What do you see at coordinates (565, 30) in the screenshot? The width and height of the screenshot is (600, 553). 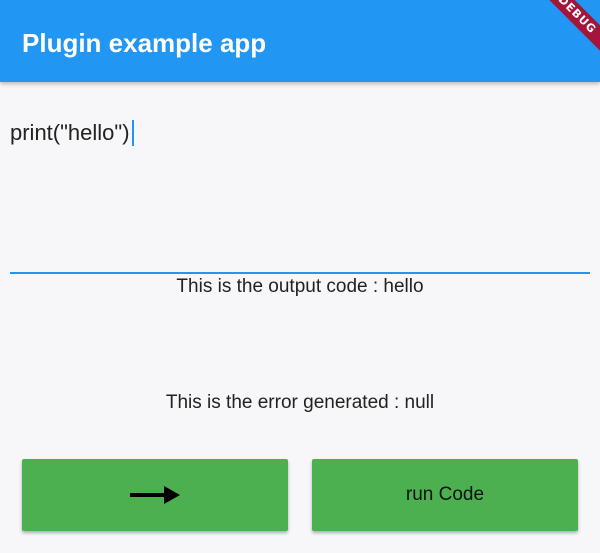 I see `debug-banner: DEBUG` at bounding box center [565, 30].